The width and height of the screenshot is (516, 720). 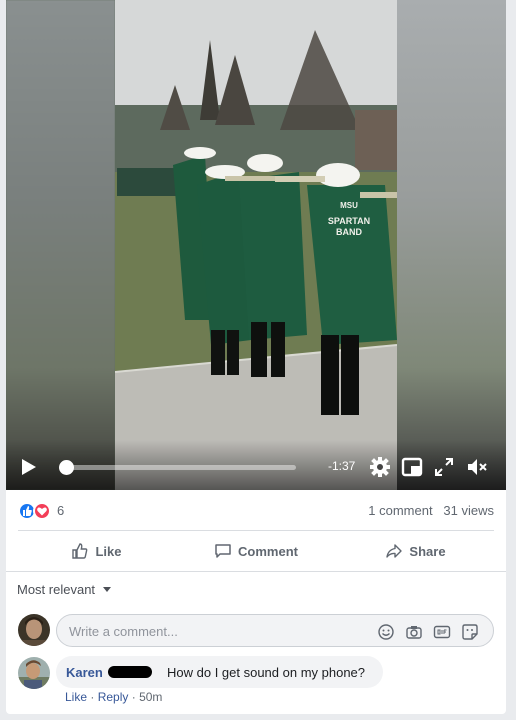 I want to click on comment-view-counts: 1 comment 31 views, so click(x=431, y=510).